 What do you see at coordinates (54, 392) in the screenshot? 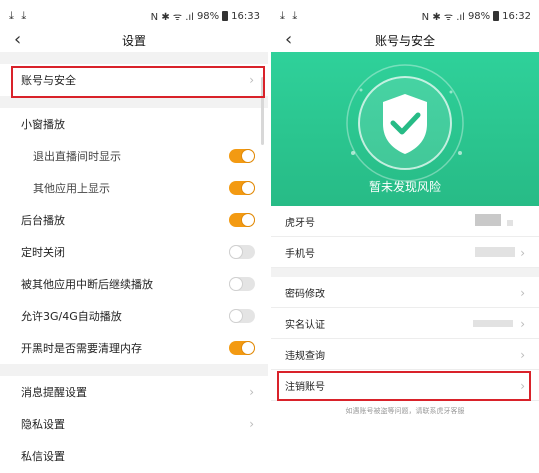
I see `settings-item-label: 消息提醒设置` at bounding box center [54, 392].